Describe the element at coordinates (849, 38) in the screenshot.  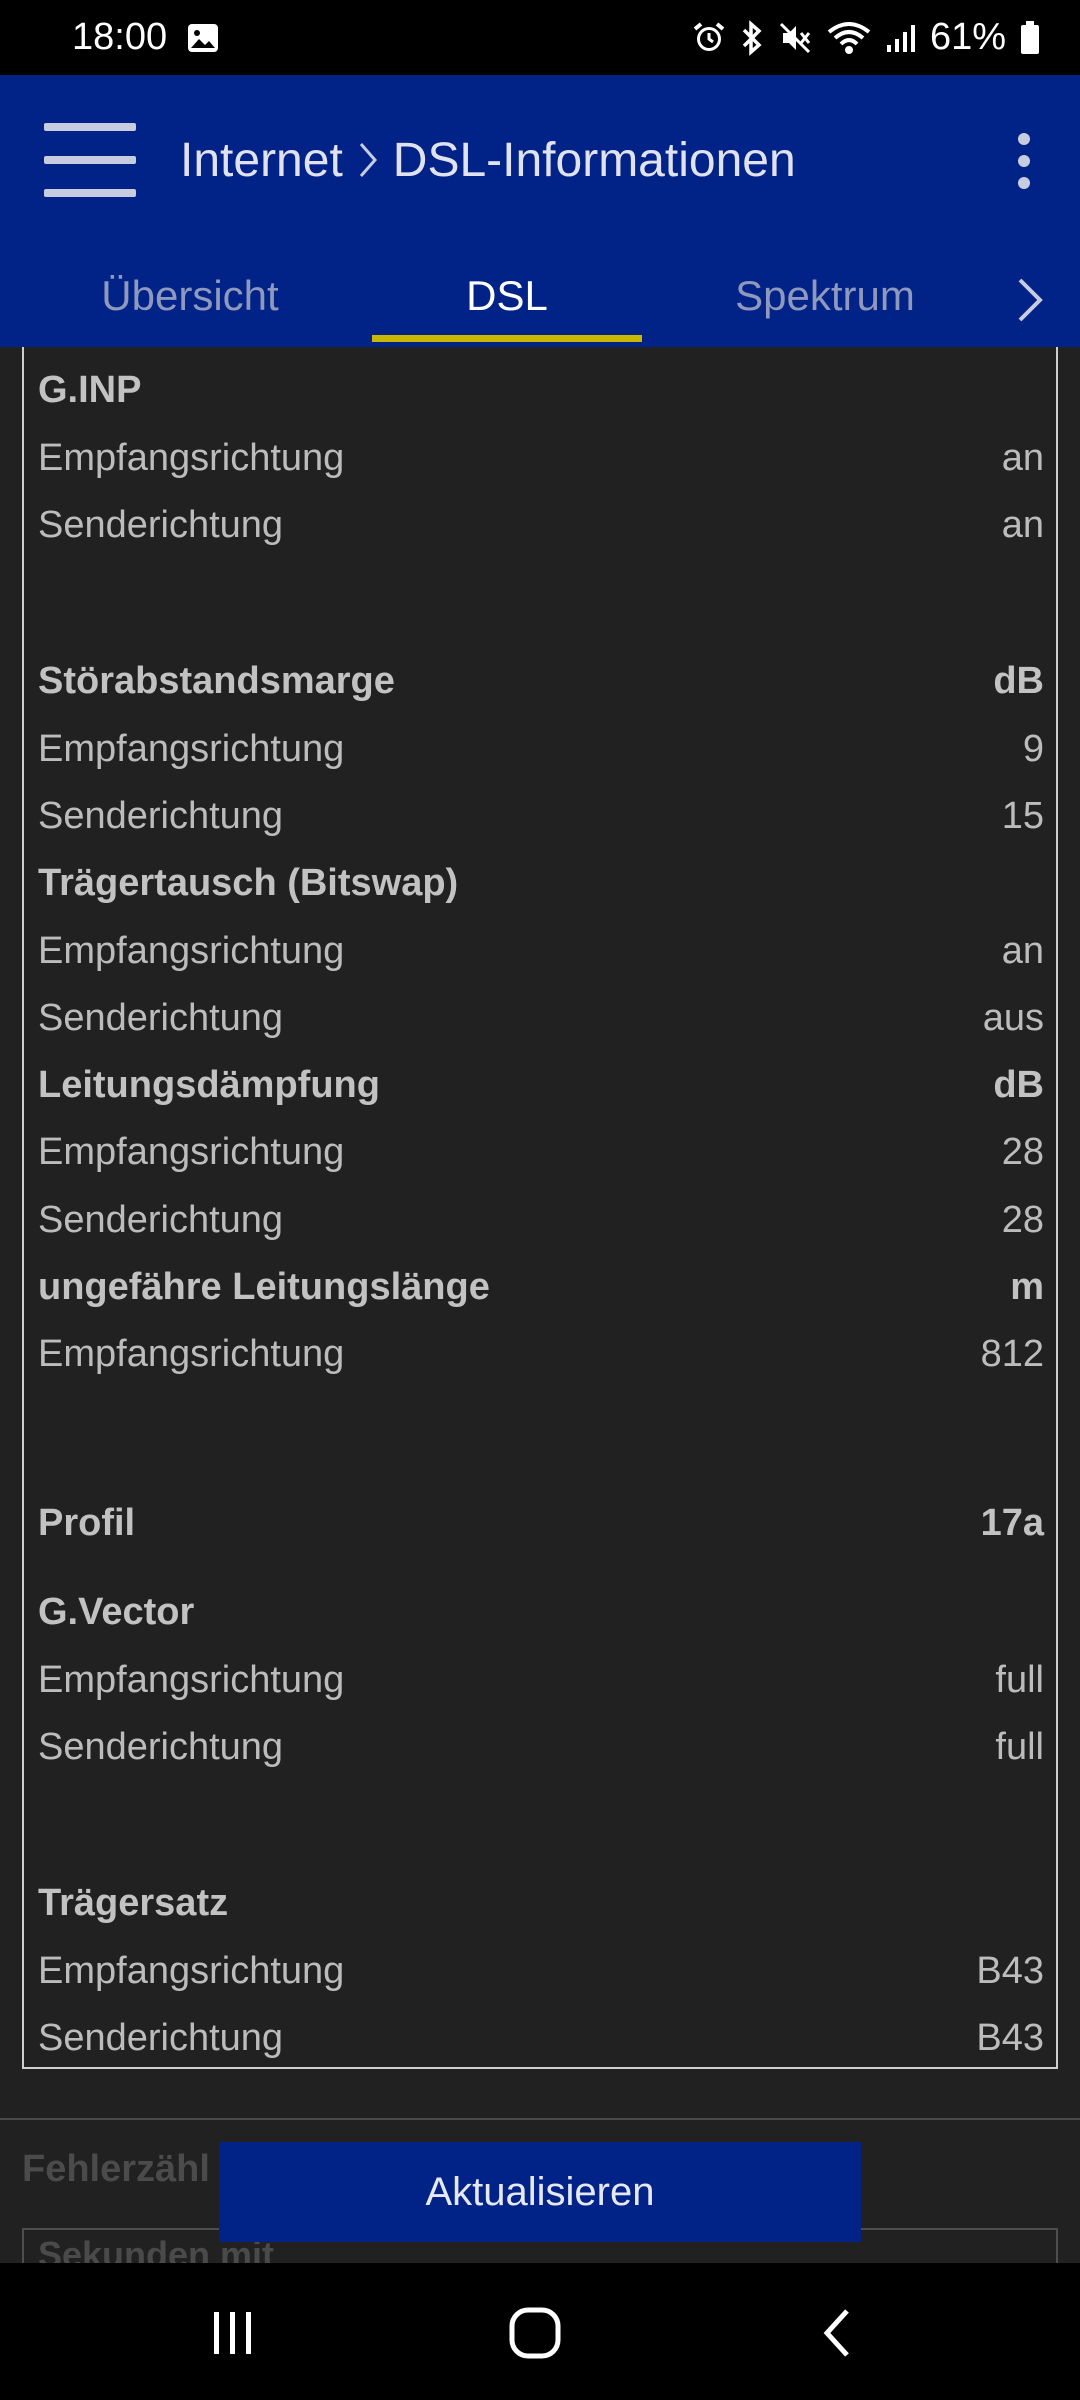
I see `wifi-icon` at that location.